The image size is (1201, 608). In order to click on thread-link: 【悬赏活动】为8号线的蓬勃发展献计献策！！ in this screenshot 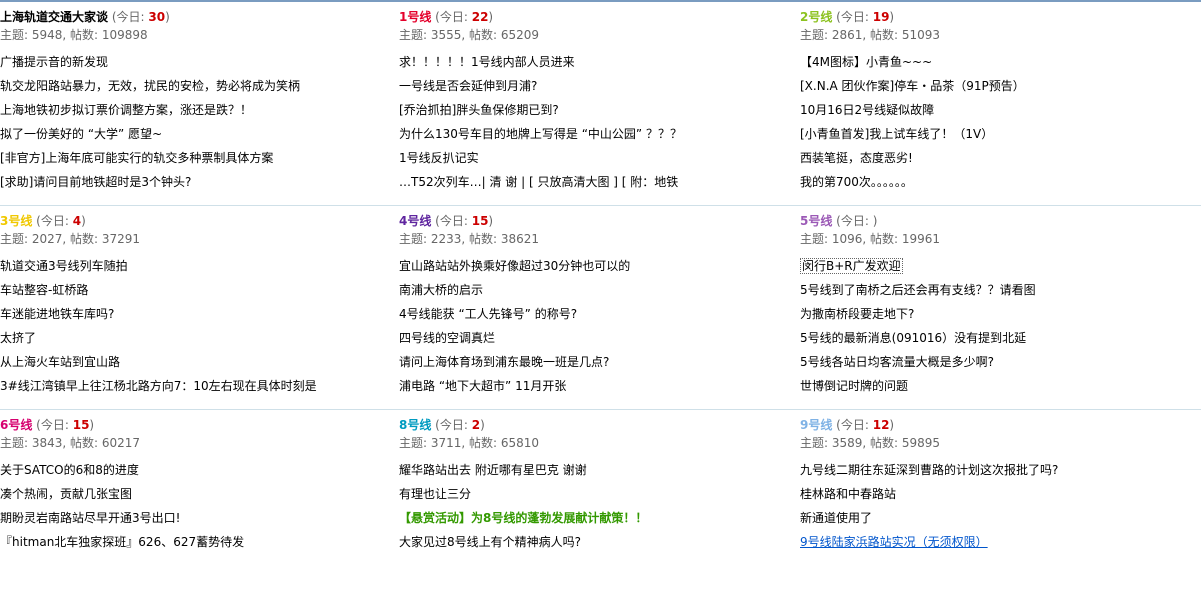, I will do `click(523, 518)`.